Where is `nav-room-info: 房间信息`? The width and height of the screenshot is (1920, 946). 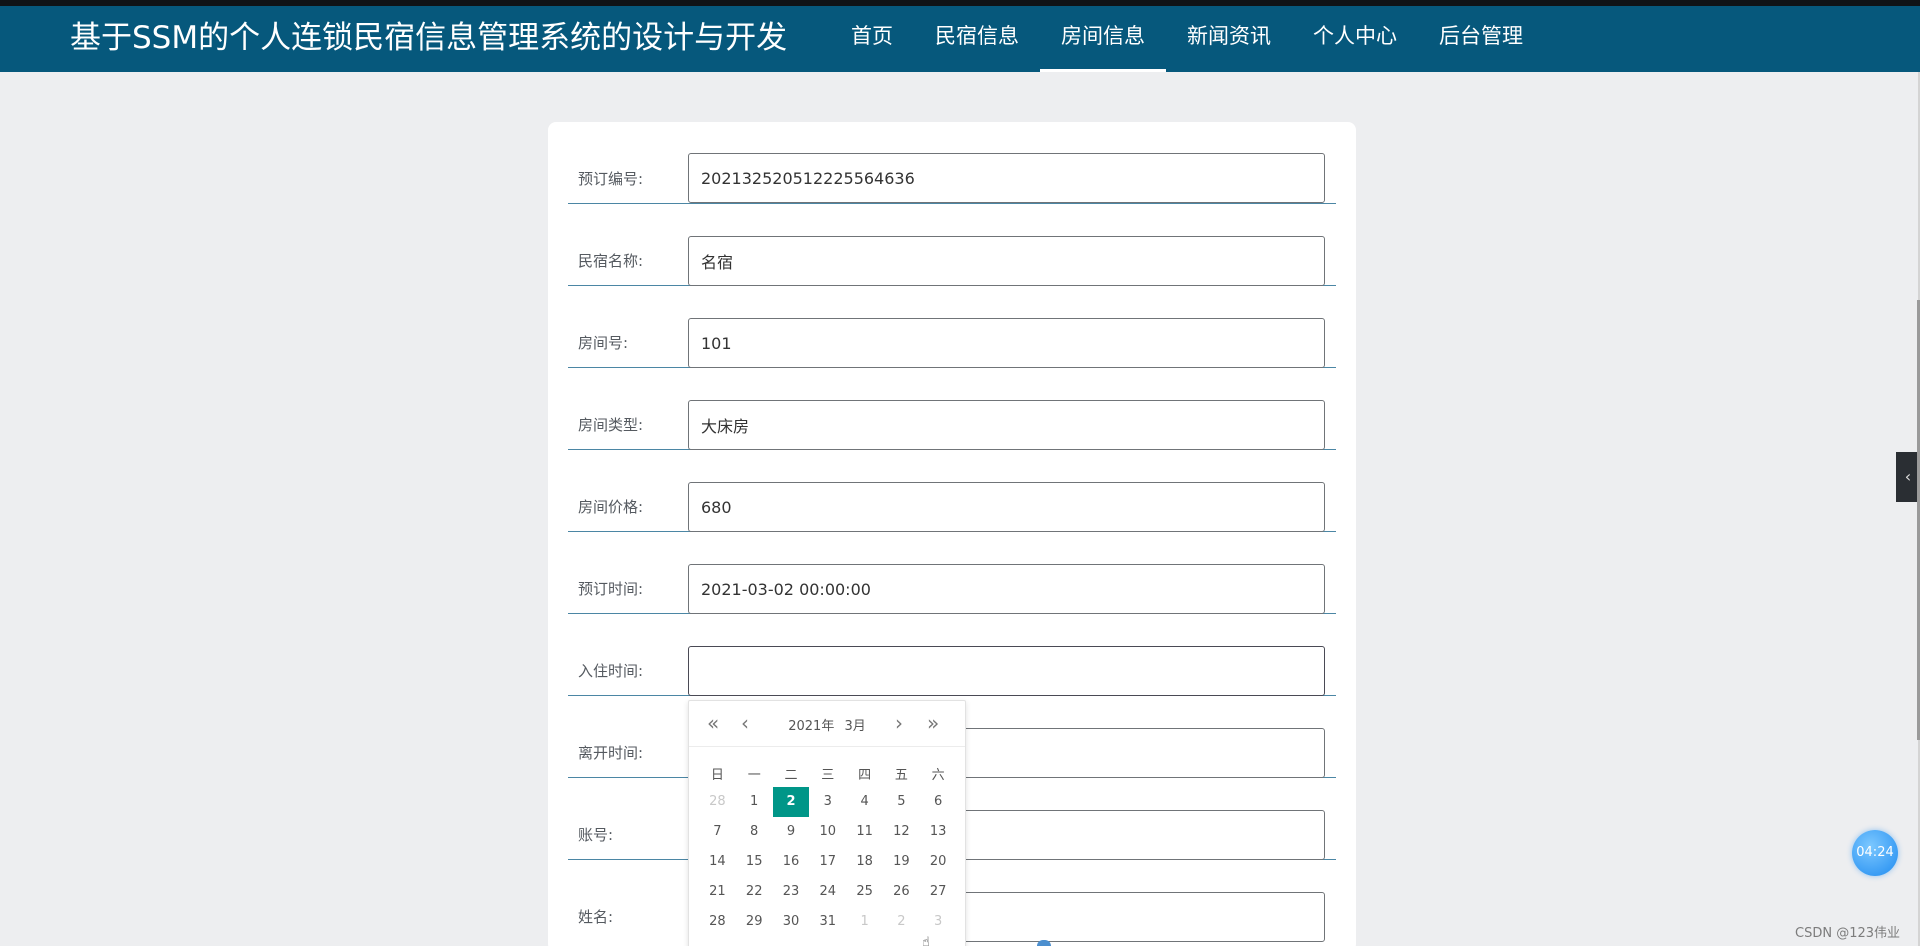 nav-room-info: 房间信息 is located at coordinates (1103, 39).